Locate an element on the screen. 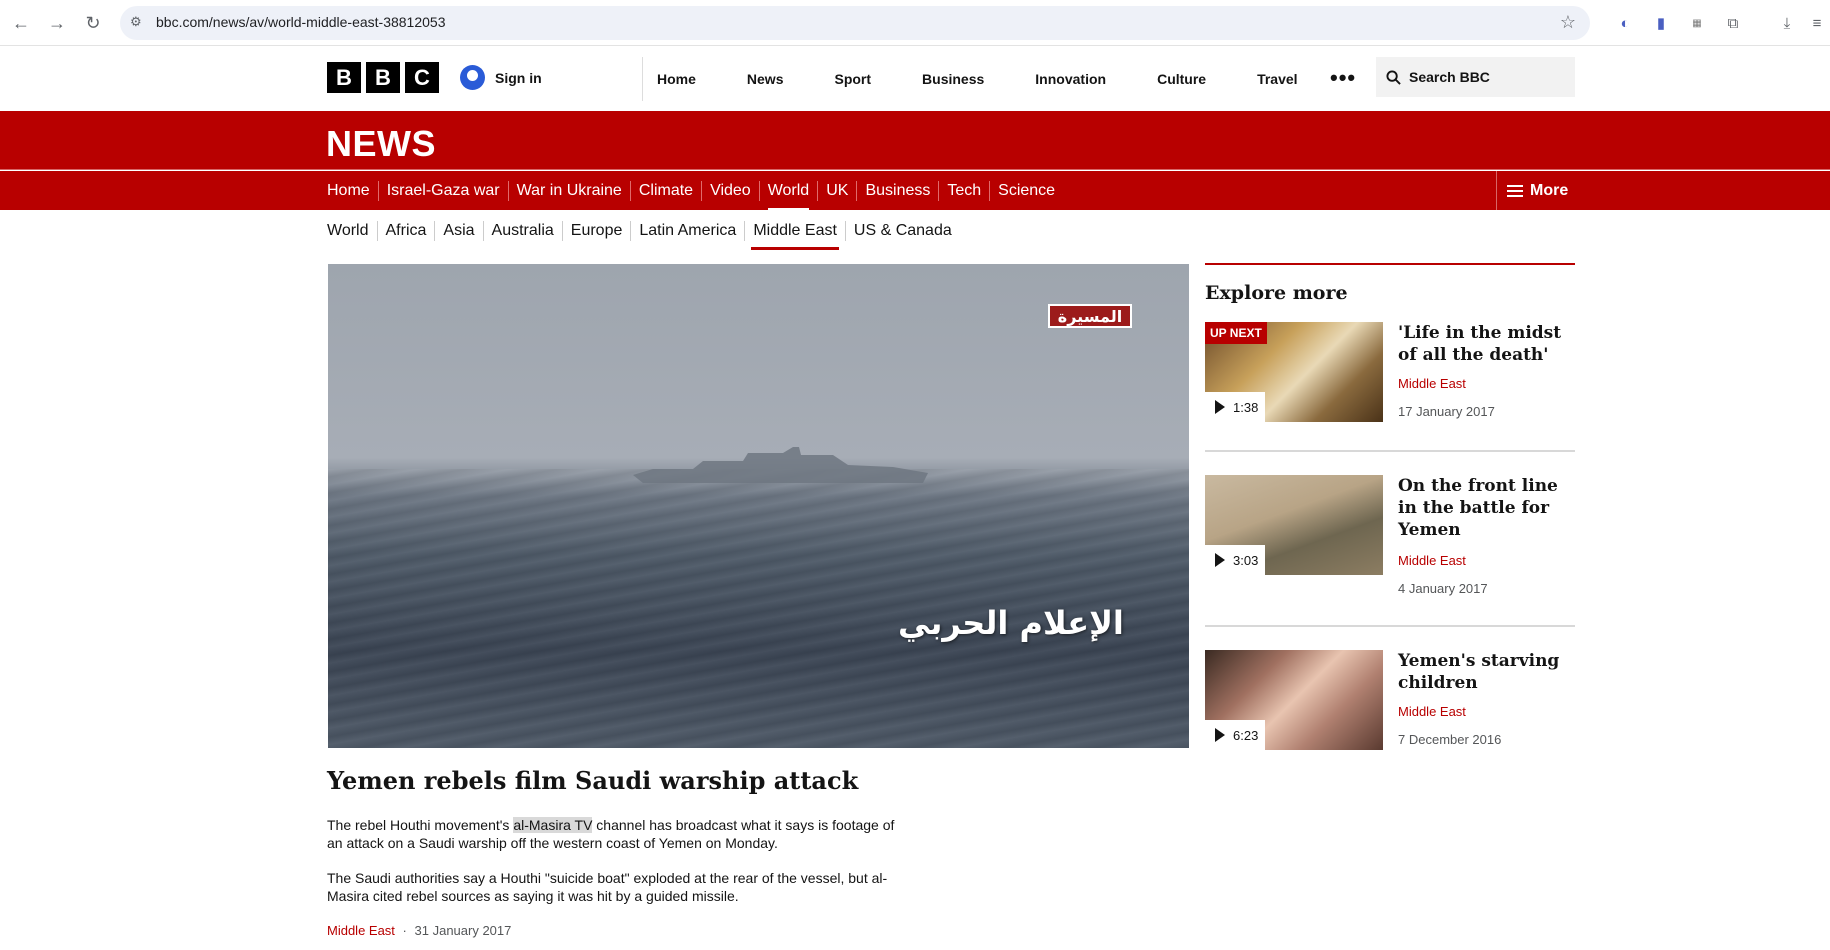 This screenshot has height=950, width=1830. more-menu-icon: ••• is located at coordinates (1343, 78).